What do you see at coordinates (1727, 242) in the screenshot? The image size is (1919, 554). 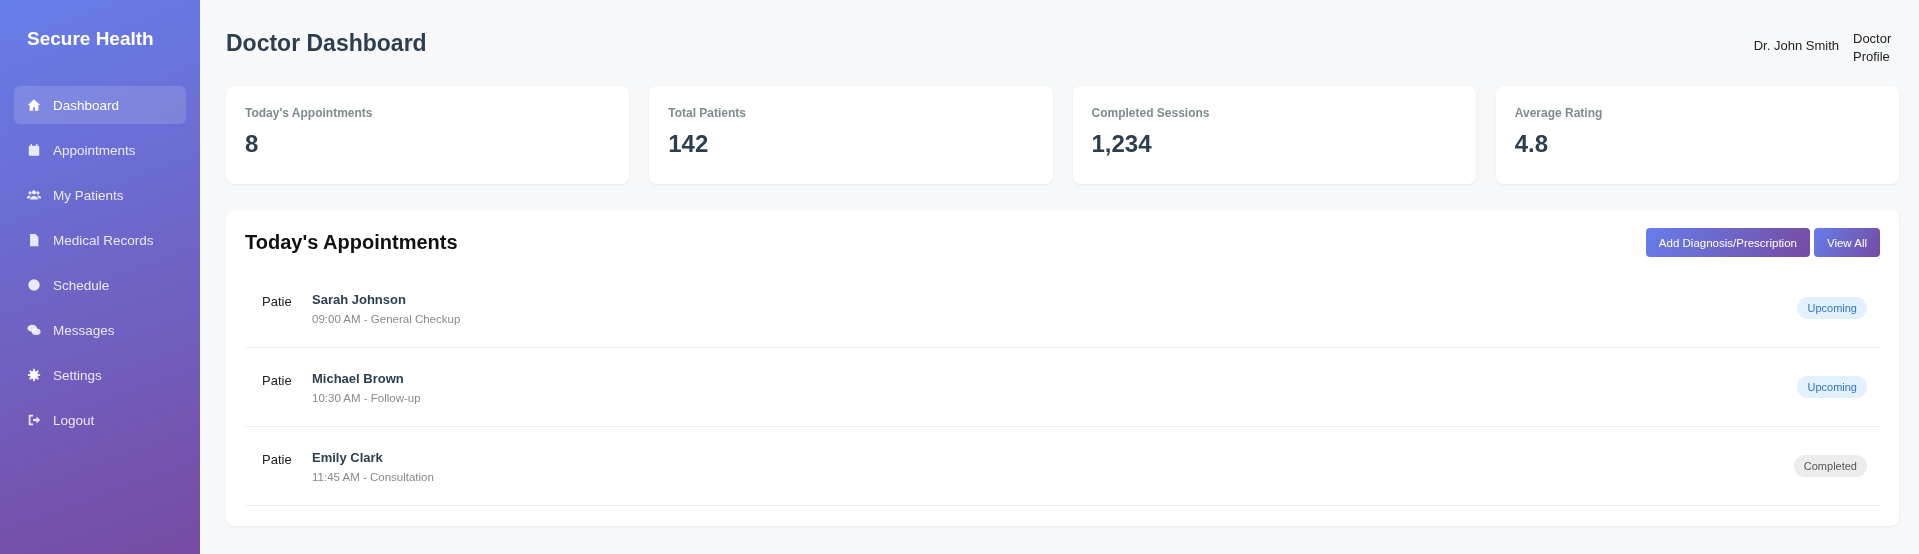 I see `add-diagnosis-button: Add Diagnosis/Prescription` at bounding box center [1727, 242].